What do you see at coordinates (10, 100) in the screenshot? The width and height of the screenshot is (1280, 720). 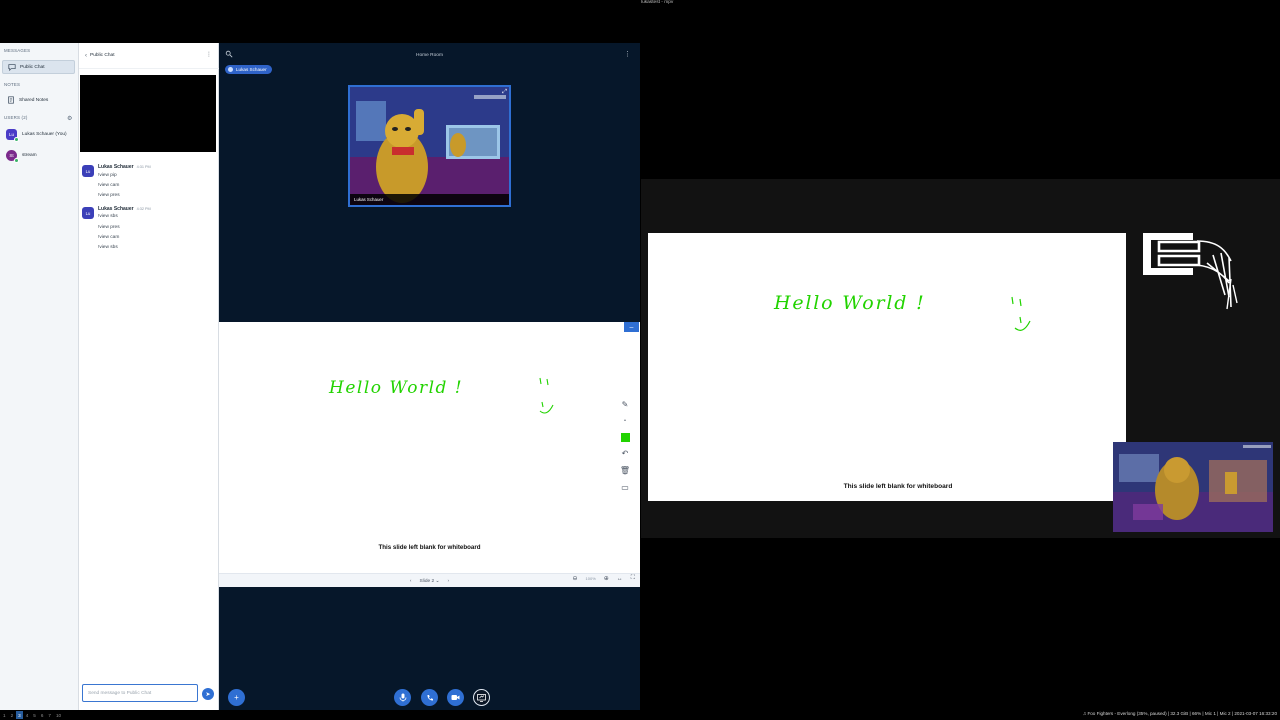 I see `notes-icon` at bounding box center [10, 100].